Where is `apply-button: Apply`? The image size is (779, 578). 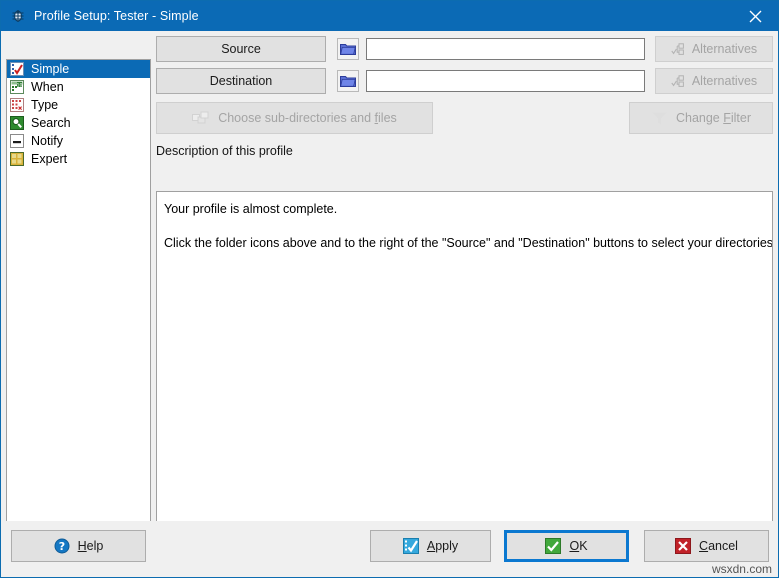
apply-button: Apply is located at coordinates (430, 546).